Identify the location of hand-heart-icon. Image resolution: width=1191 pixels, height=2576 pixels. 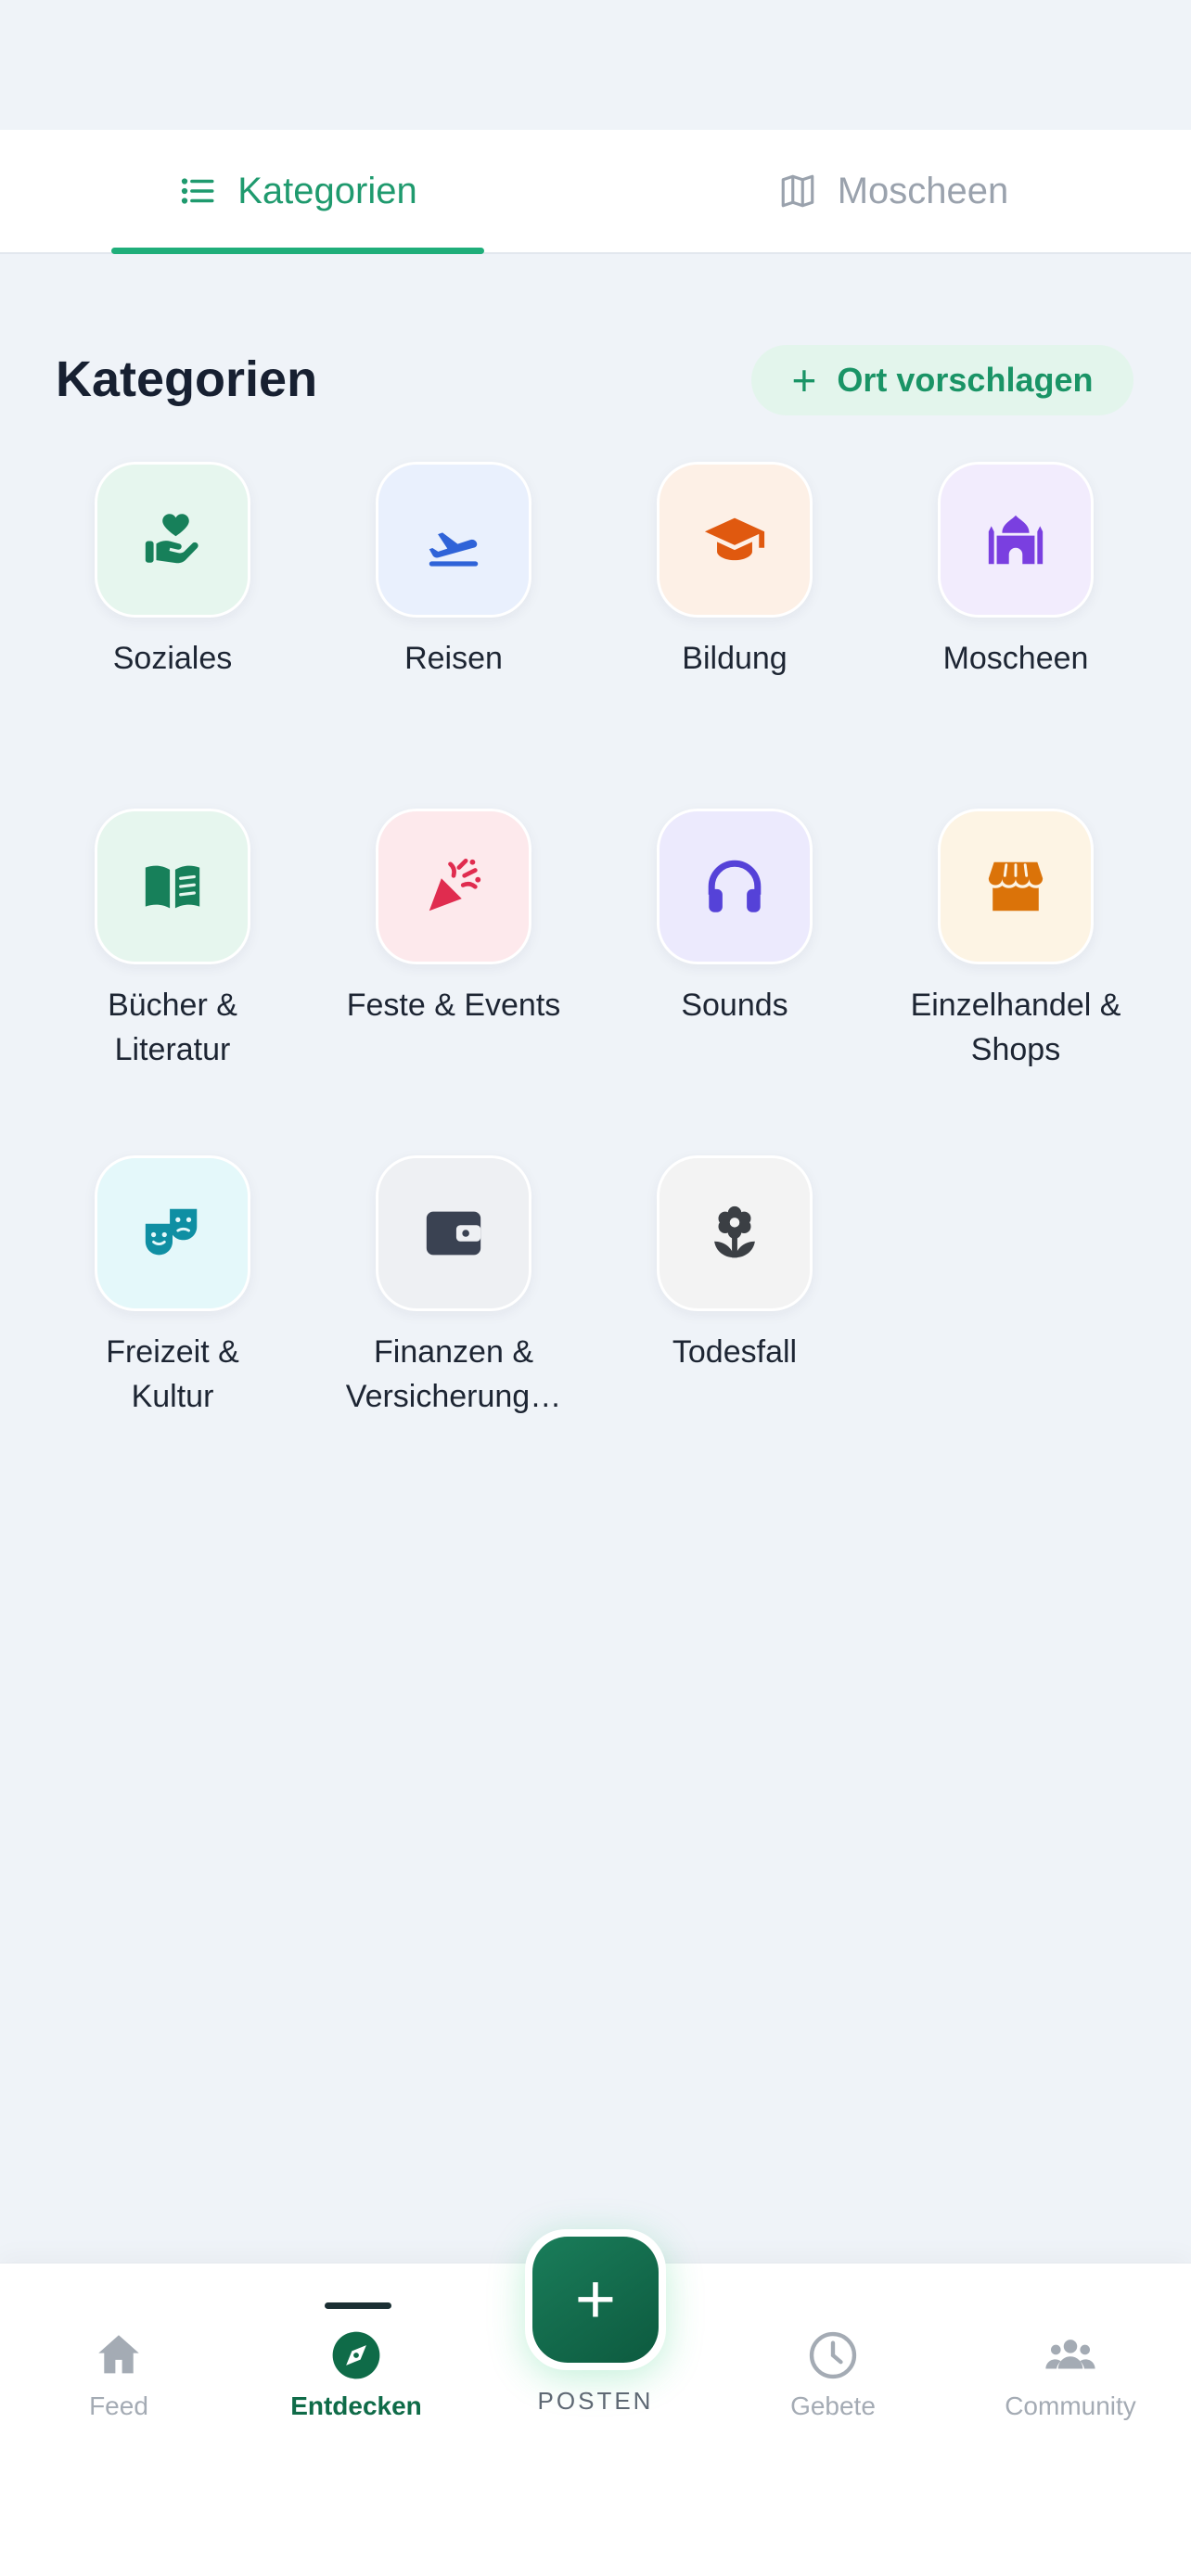
(171, 539).